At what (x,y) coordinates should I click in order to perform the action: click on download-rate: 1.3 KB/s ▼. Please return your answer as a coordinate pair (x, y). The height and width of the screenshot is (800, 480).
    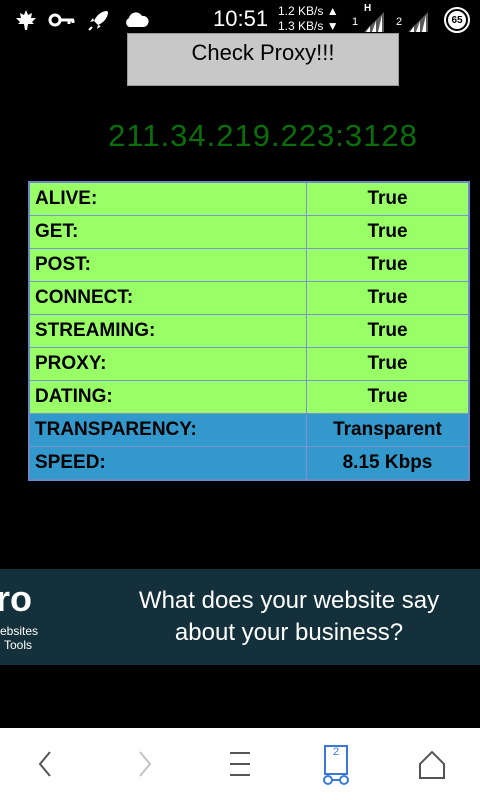
    Looking at the image, I should click on (308, 26).